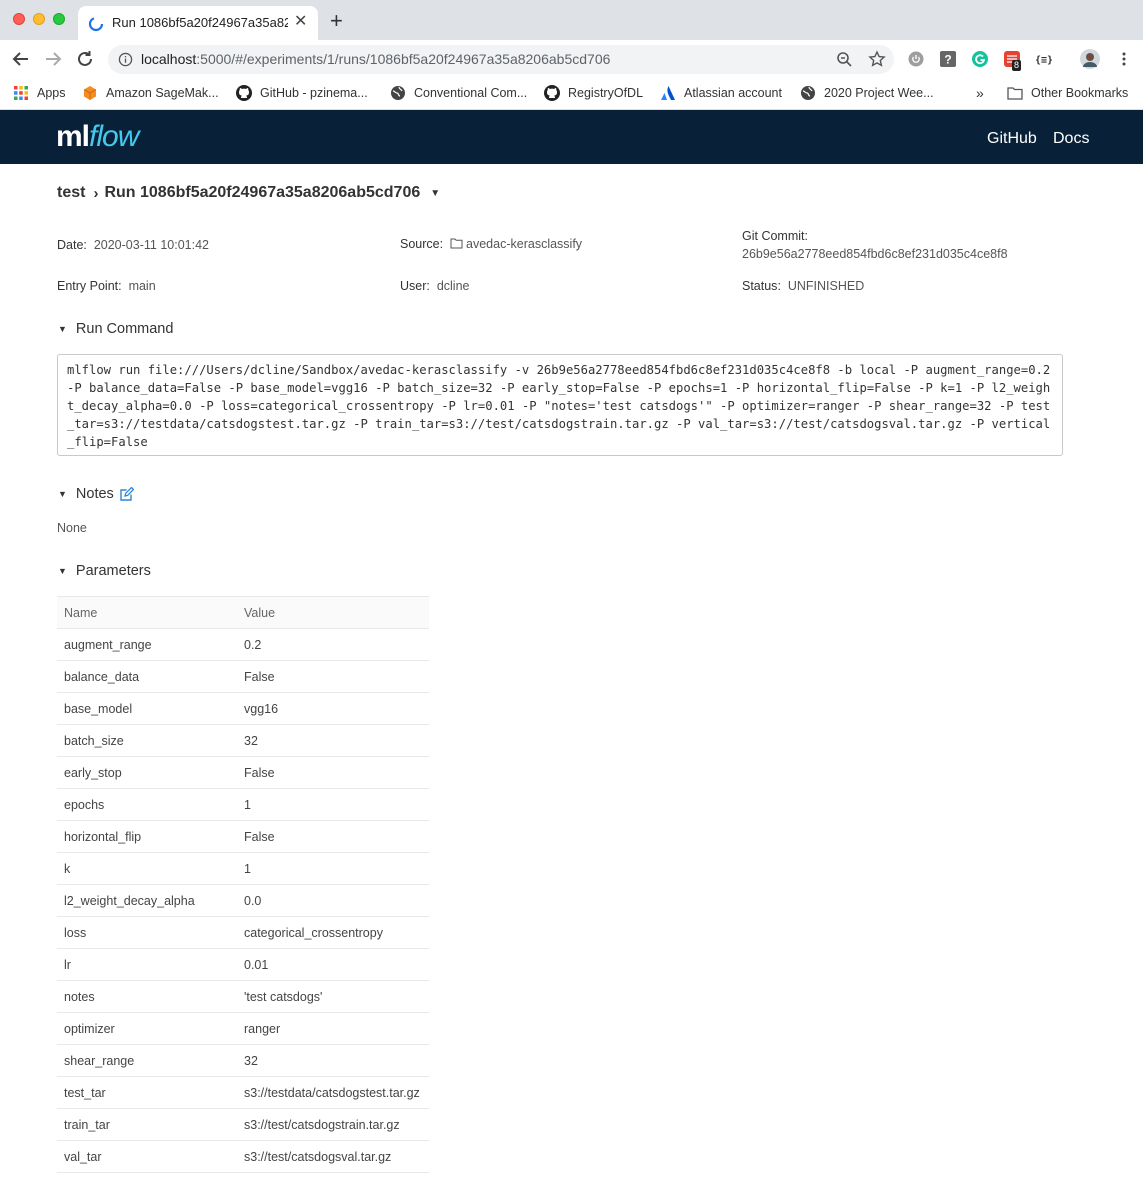 This screenshot has height=1178, width=1143. Describe the element at coordinates (803, 286) in the screenshot. I see `run-status: Status: UNFINISHED` at that location.